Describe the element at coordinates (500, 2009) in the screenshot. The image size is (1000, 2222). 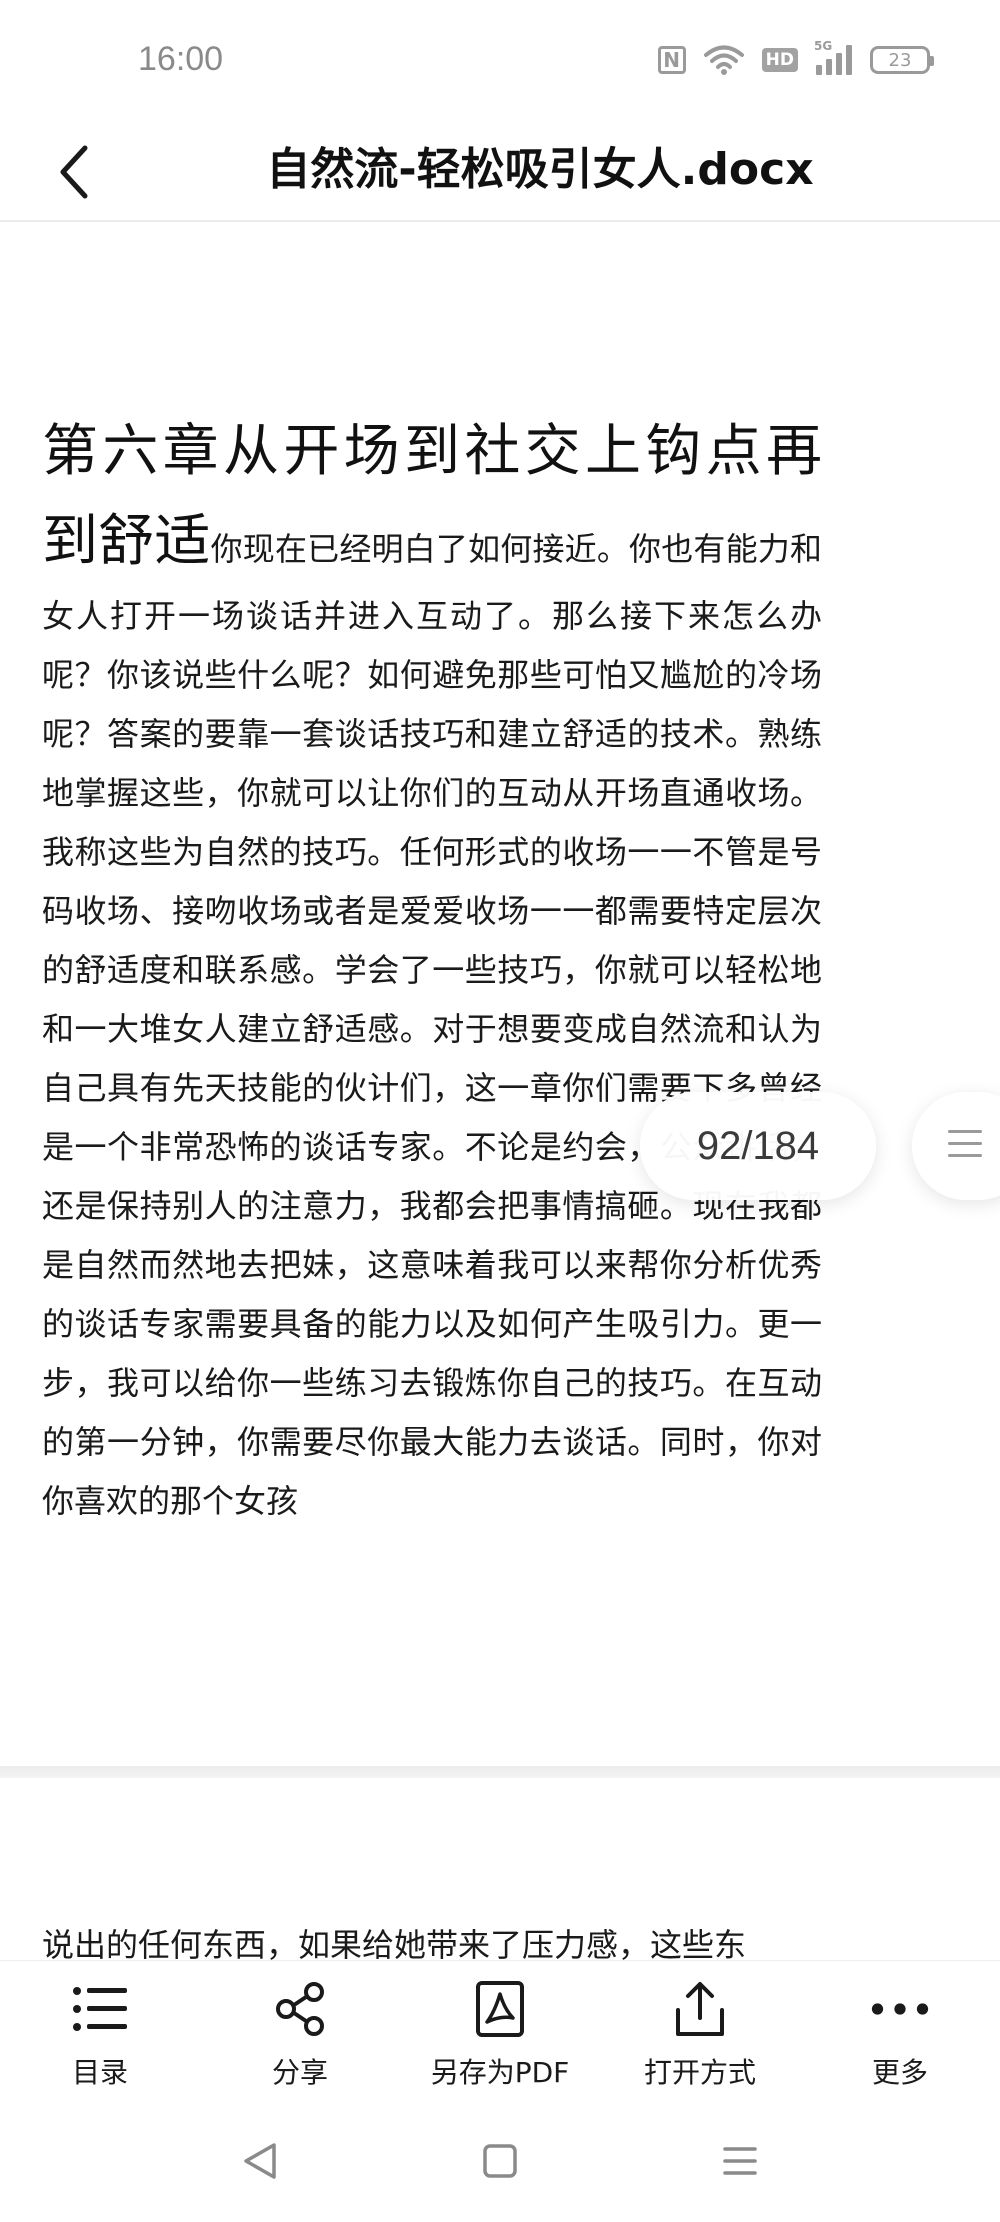
I see `pdf-icon` at that location.